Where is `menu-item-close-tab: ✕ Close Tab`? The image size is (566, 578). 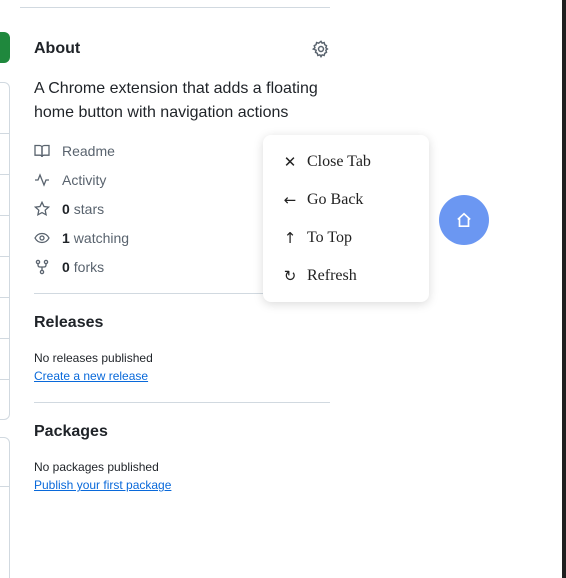
menu-item-close-tab: ✕ Close Tab is located at coordinates (326, 162).